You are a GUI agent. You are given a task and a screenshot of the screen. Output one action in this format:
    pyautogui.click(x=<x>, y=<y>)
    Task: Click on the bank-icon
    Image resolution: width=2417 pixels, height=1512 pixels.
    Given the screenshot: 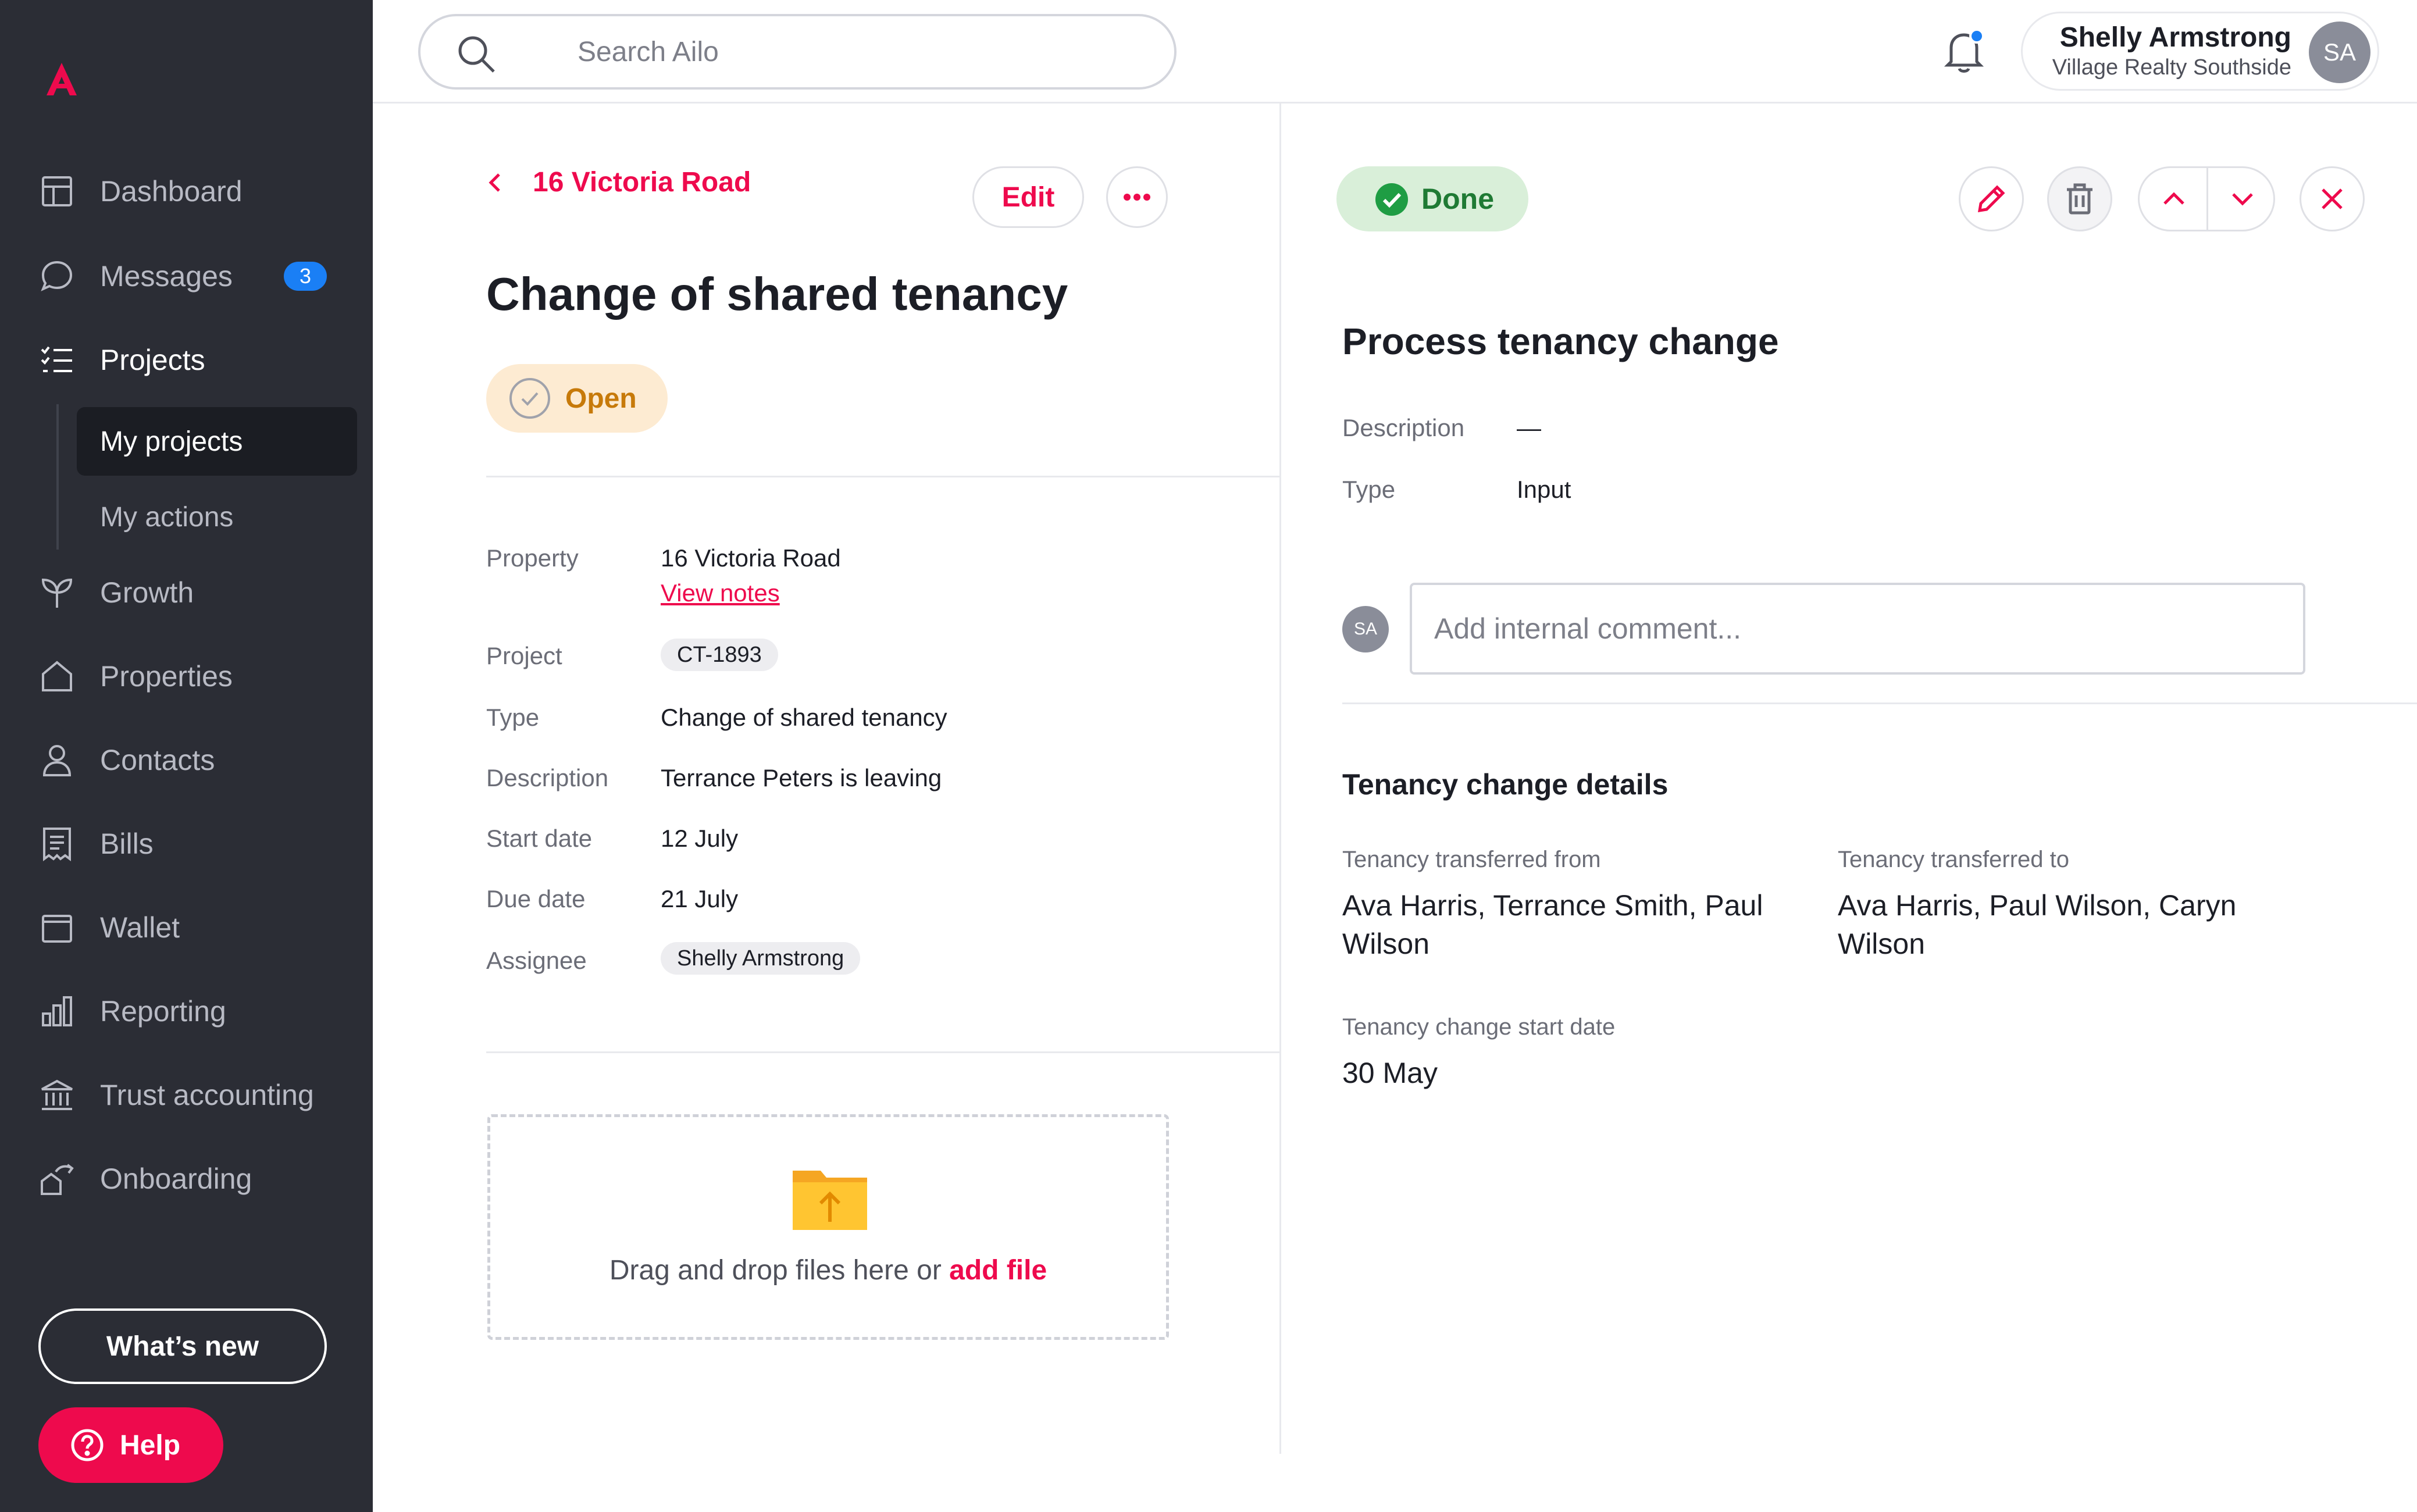 What is the action you would take?
    pyautogui.click(x=57, y=1094)
    